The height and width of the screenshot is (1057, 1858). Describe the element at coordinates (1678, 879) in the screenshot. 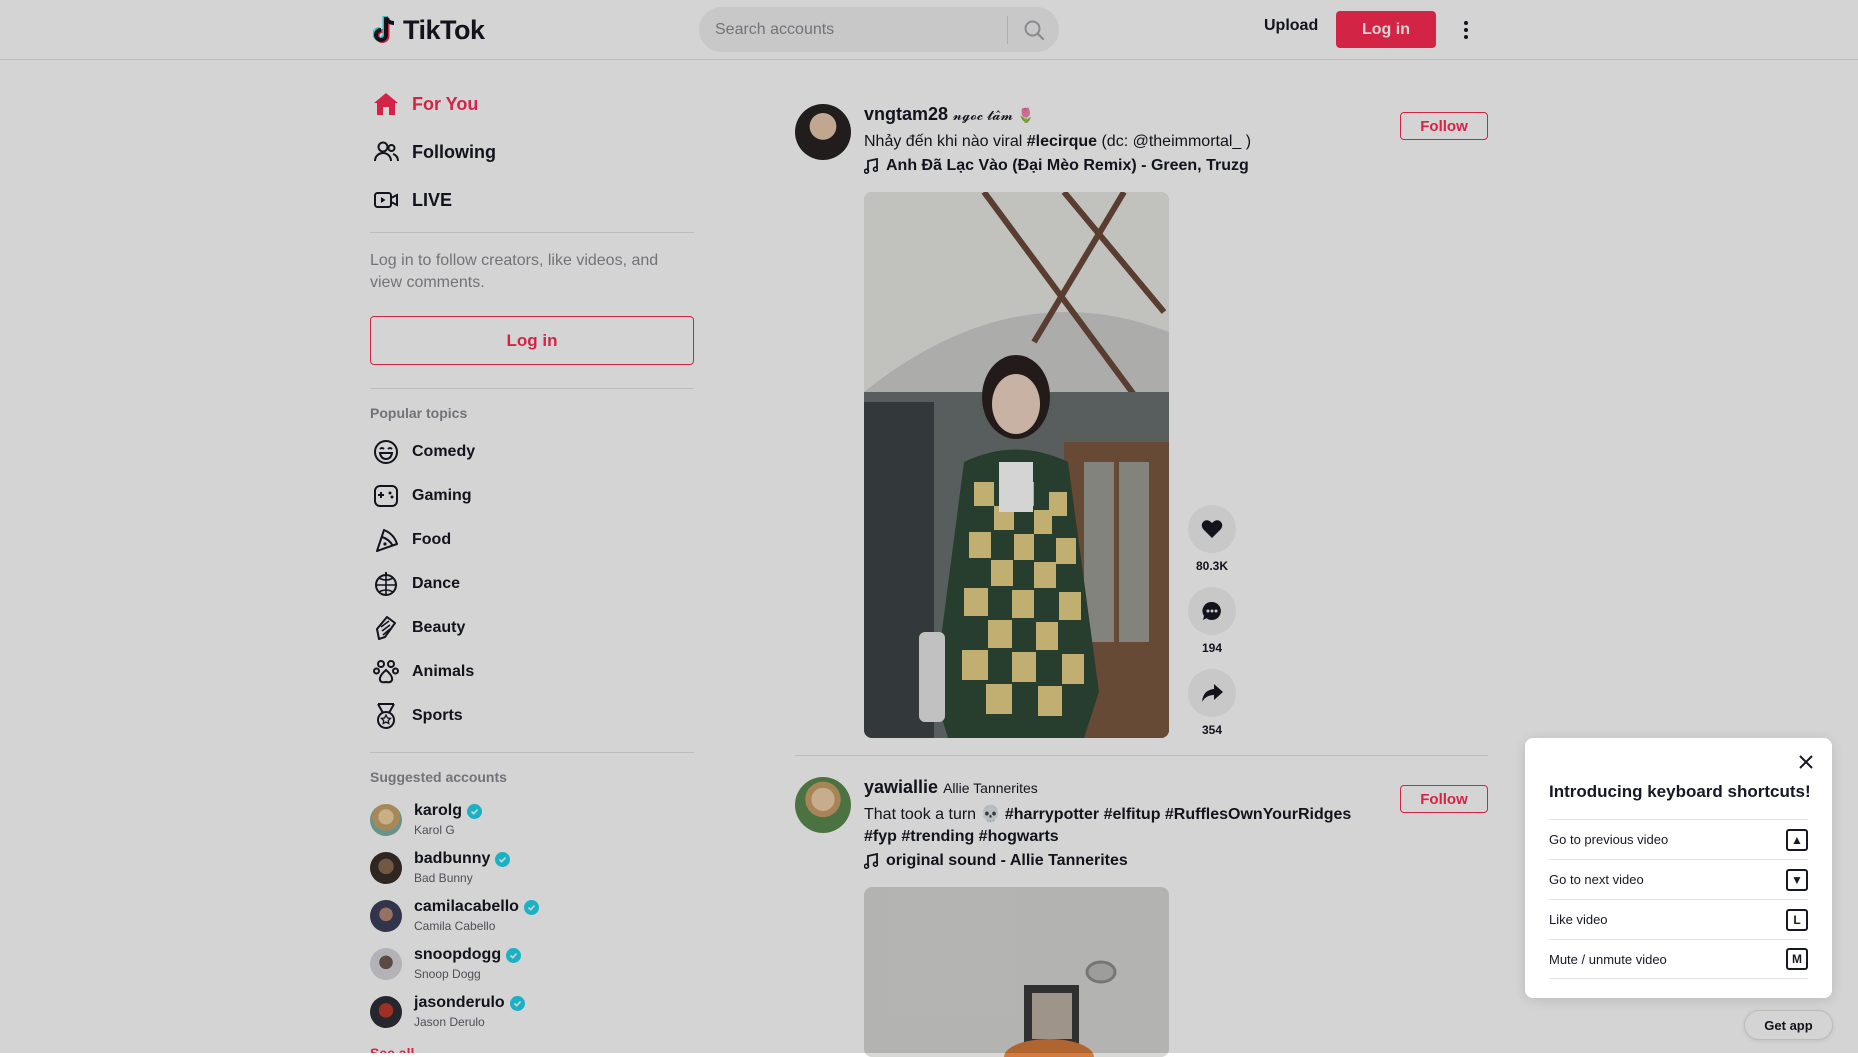

I see `shortcut-row: Go to next video ▼` at that location.